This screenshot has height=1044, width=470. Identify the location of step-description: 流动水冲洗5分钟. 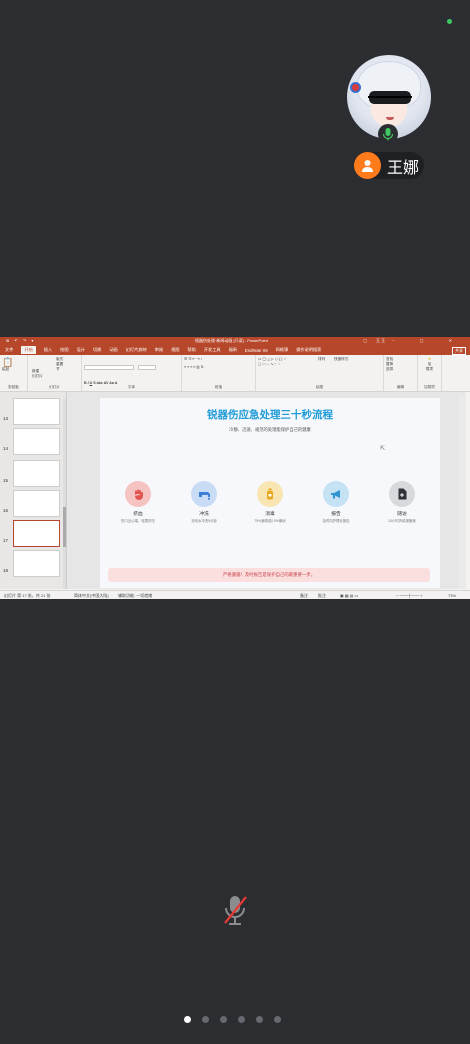
(204, 521).